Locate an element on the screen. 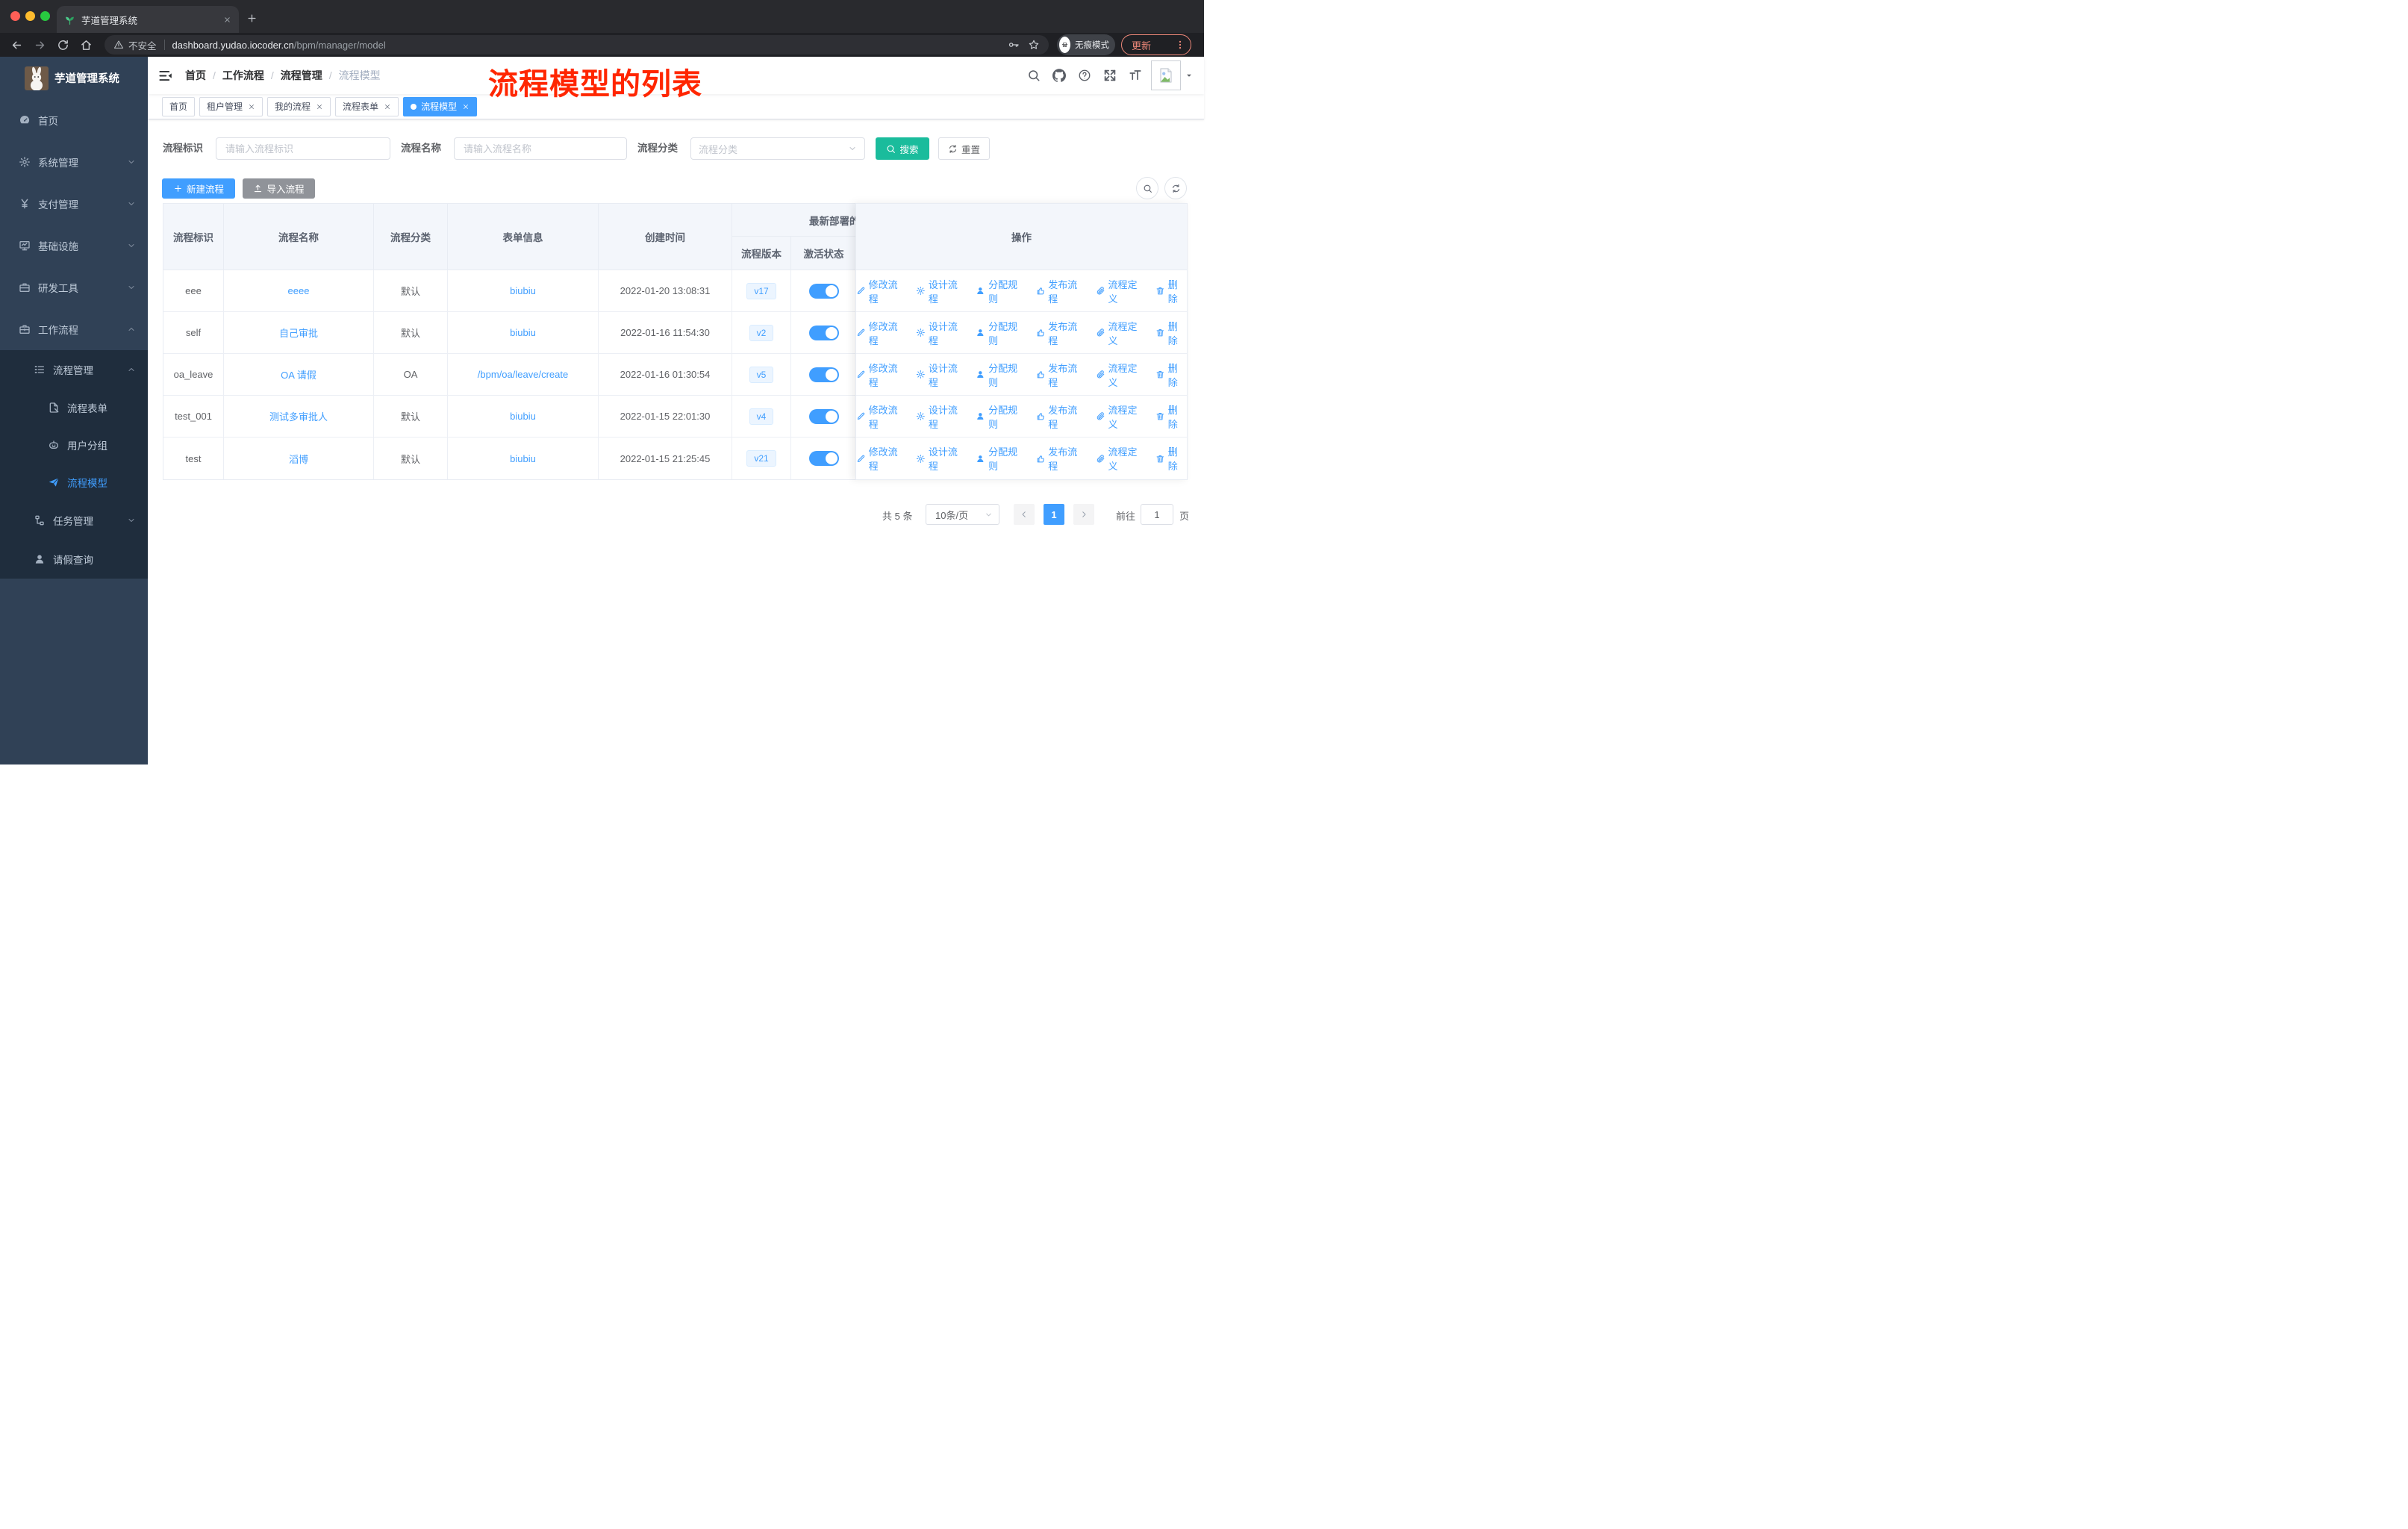  sidebar-item-6: 流程管理 is located at coordinates (74, 369).